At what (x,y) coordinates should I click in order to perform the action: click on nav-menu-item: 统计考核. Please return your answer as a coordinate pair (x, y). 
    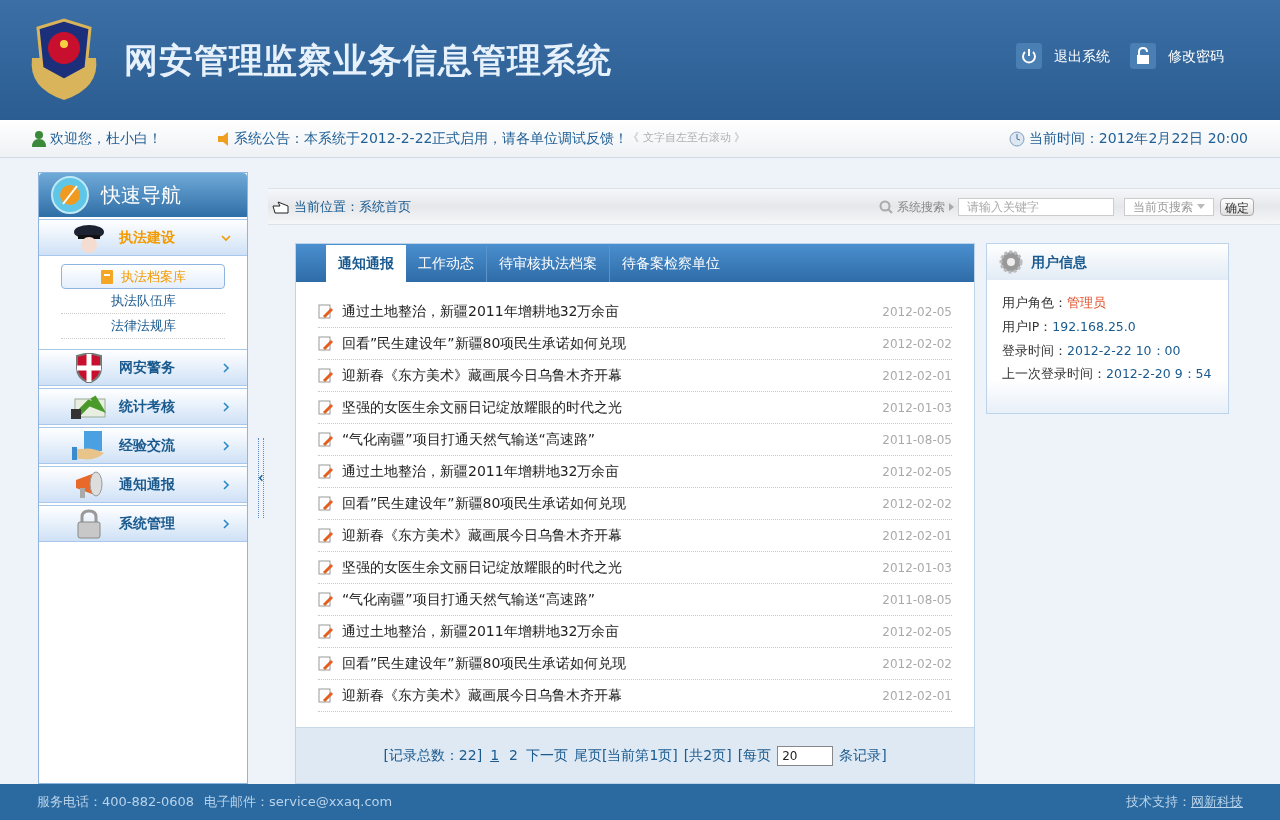
    Looking at the image, I should click on (143, 406).